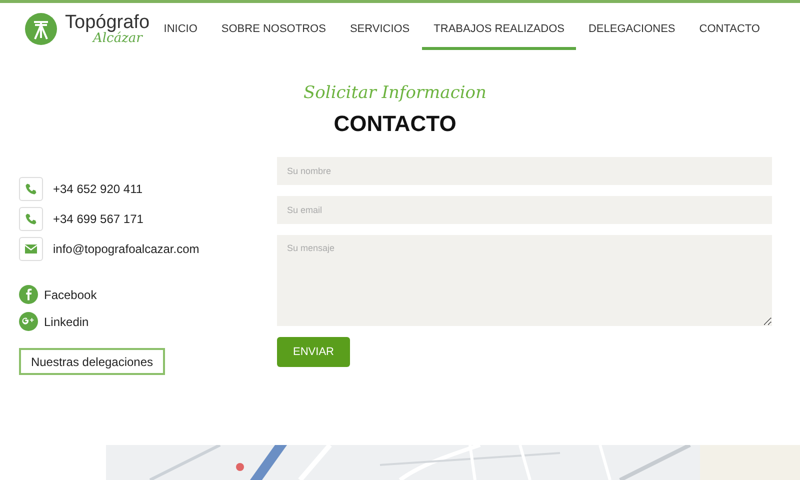  I want to click on contact-text: +34 699 567 171, so click(98, 219).